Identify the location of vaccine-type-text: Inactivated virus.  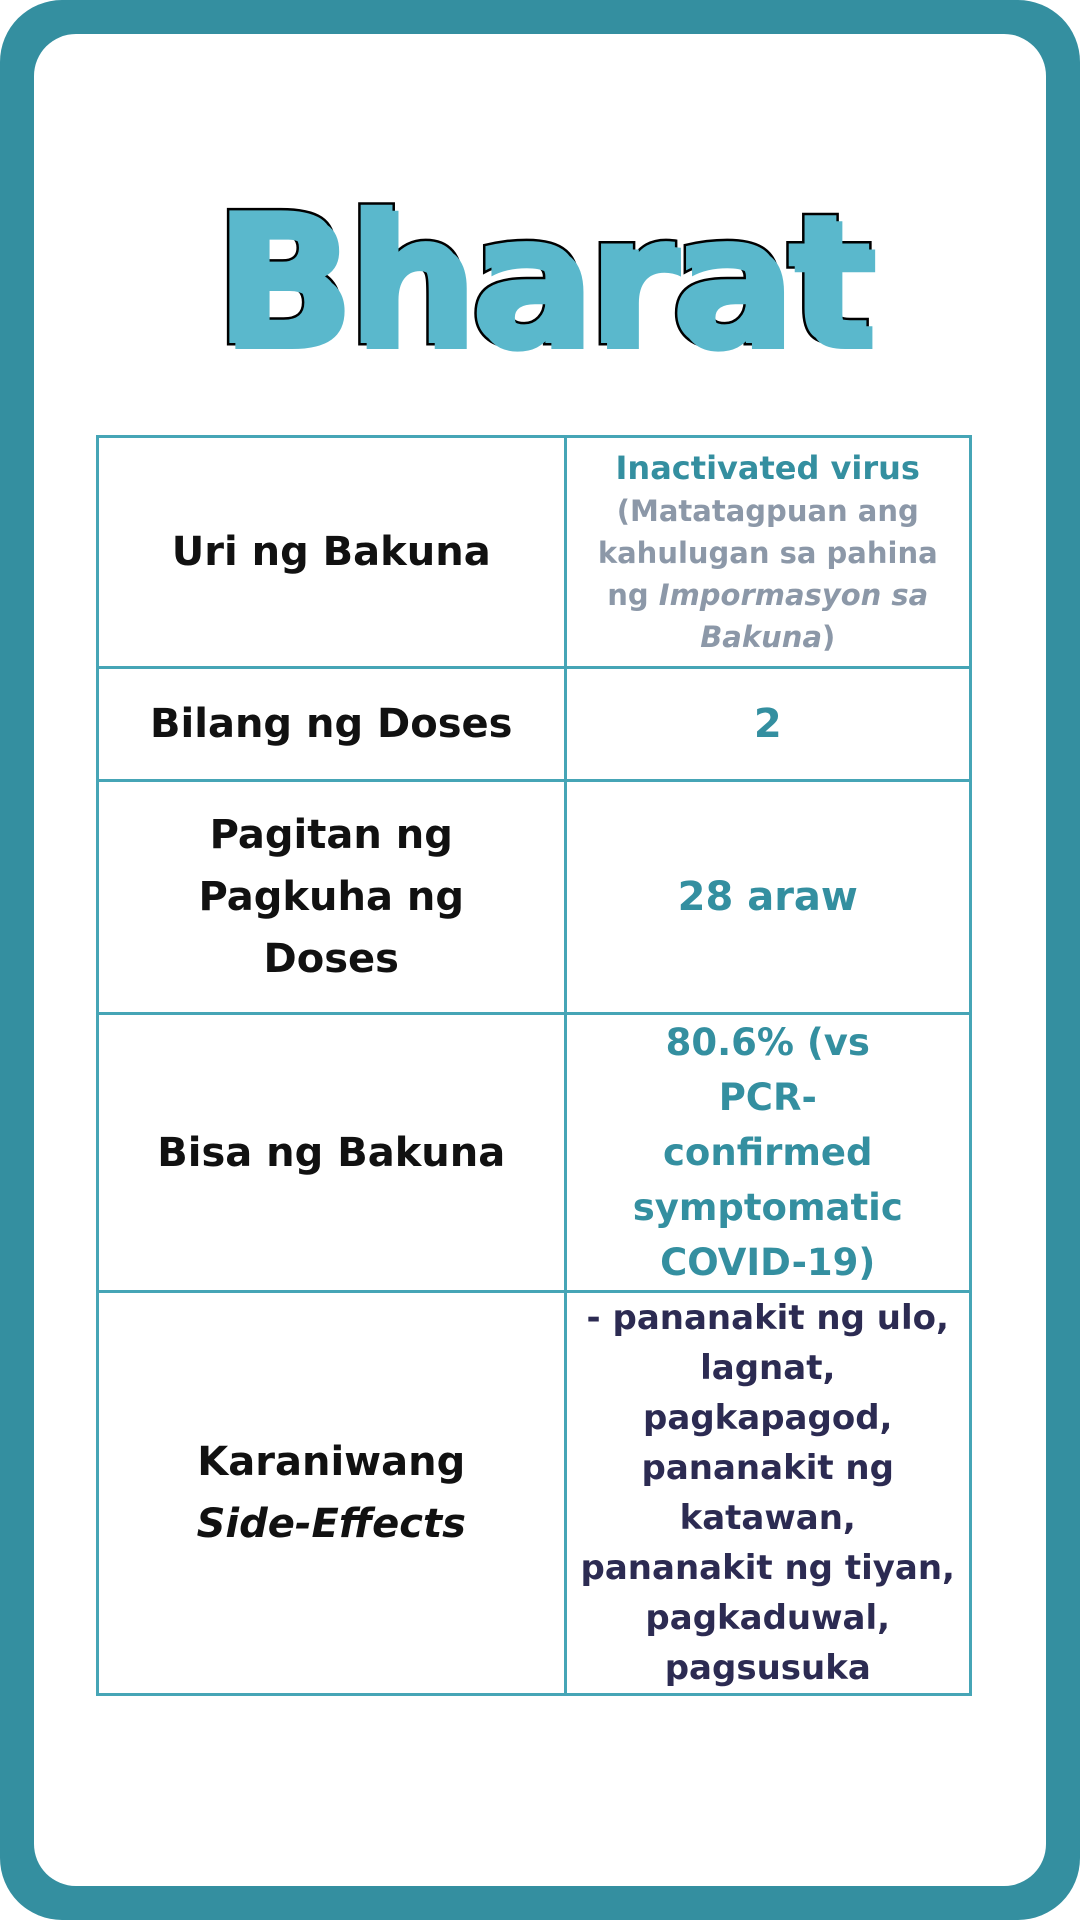
(767, 468).